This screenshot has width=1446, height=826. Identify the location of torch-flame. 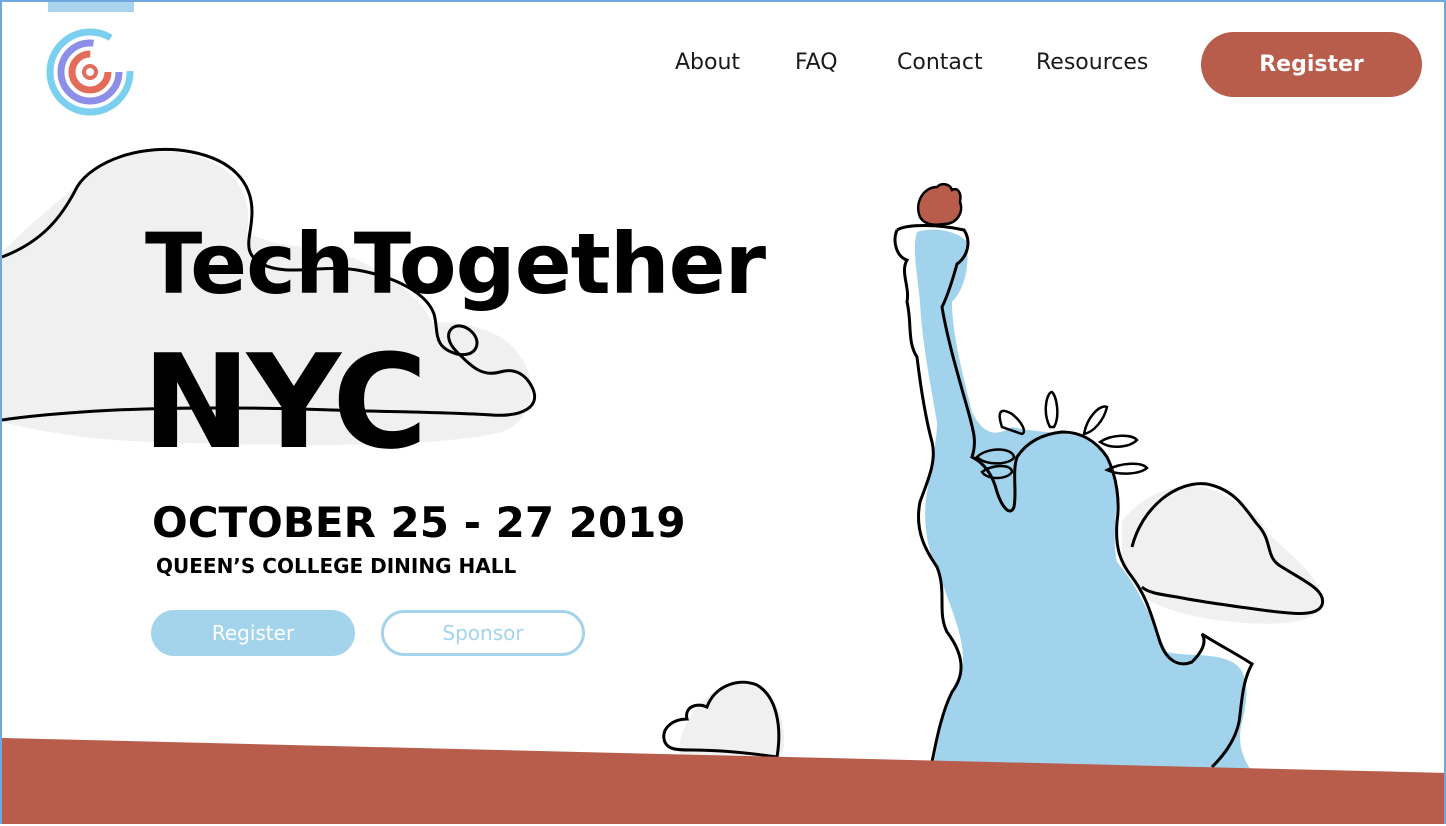
(940, 204).